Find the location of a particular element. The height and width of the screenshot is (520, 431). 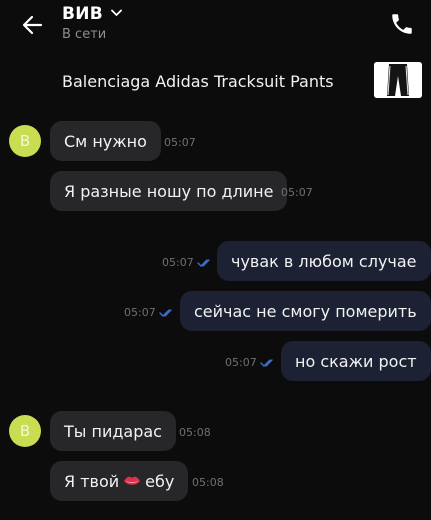

product-banner: Balenciaga Adidas Tracksuit Pants is located at coordinates (215, 82).